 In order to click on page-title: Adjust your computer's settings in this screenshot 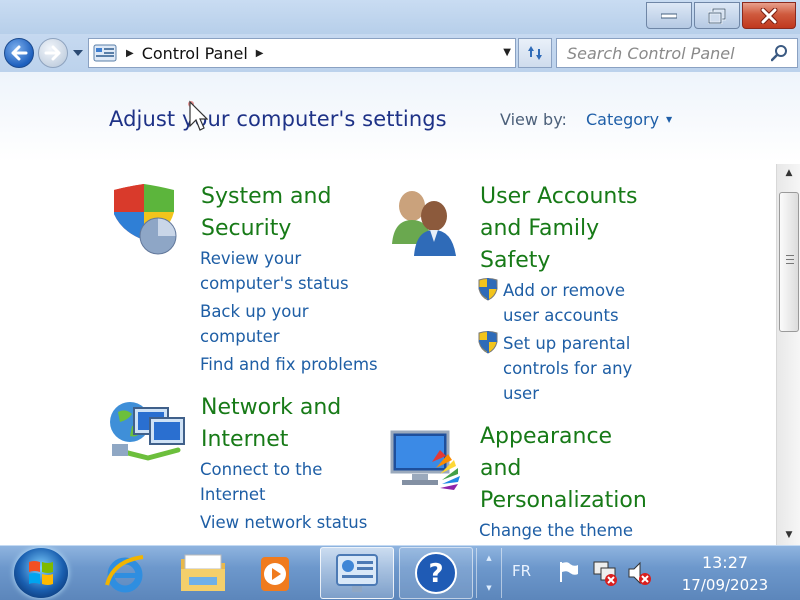, I will do `click(278, 119)`.